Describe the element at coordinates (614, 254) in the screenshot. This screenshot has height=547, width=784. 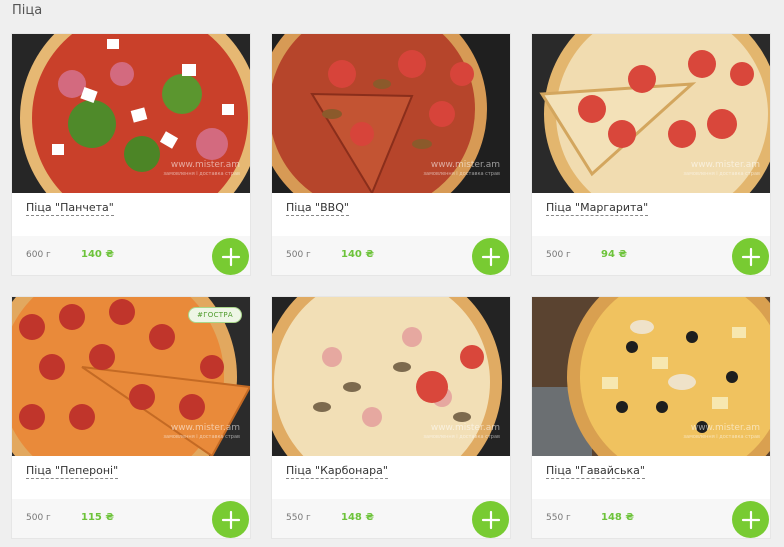
I see `product-price: 94 ₴` at that location.